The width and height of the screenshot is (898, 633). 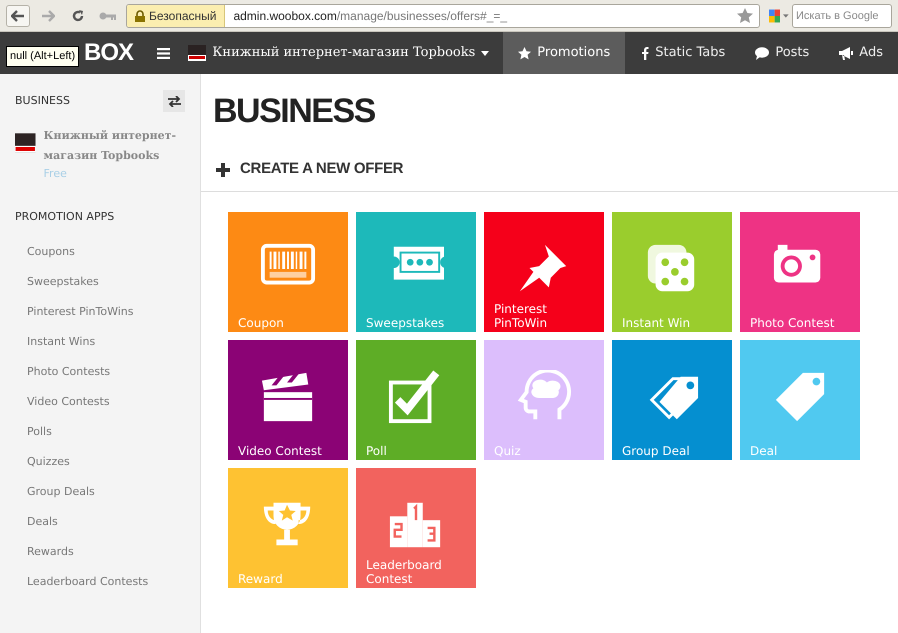 I want to click on offer-tile: Sweepstakes, so click(x=416, y=272).